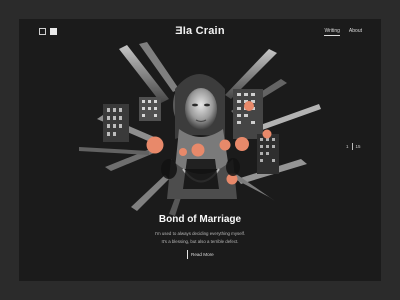  Describe the element at coordinates (343, 32) in the screenshot. I see `main-nav: Writing About` at that location.